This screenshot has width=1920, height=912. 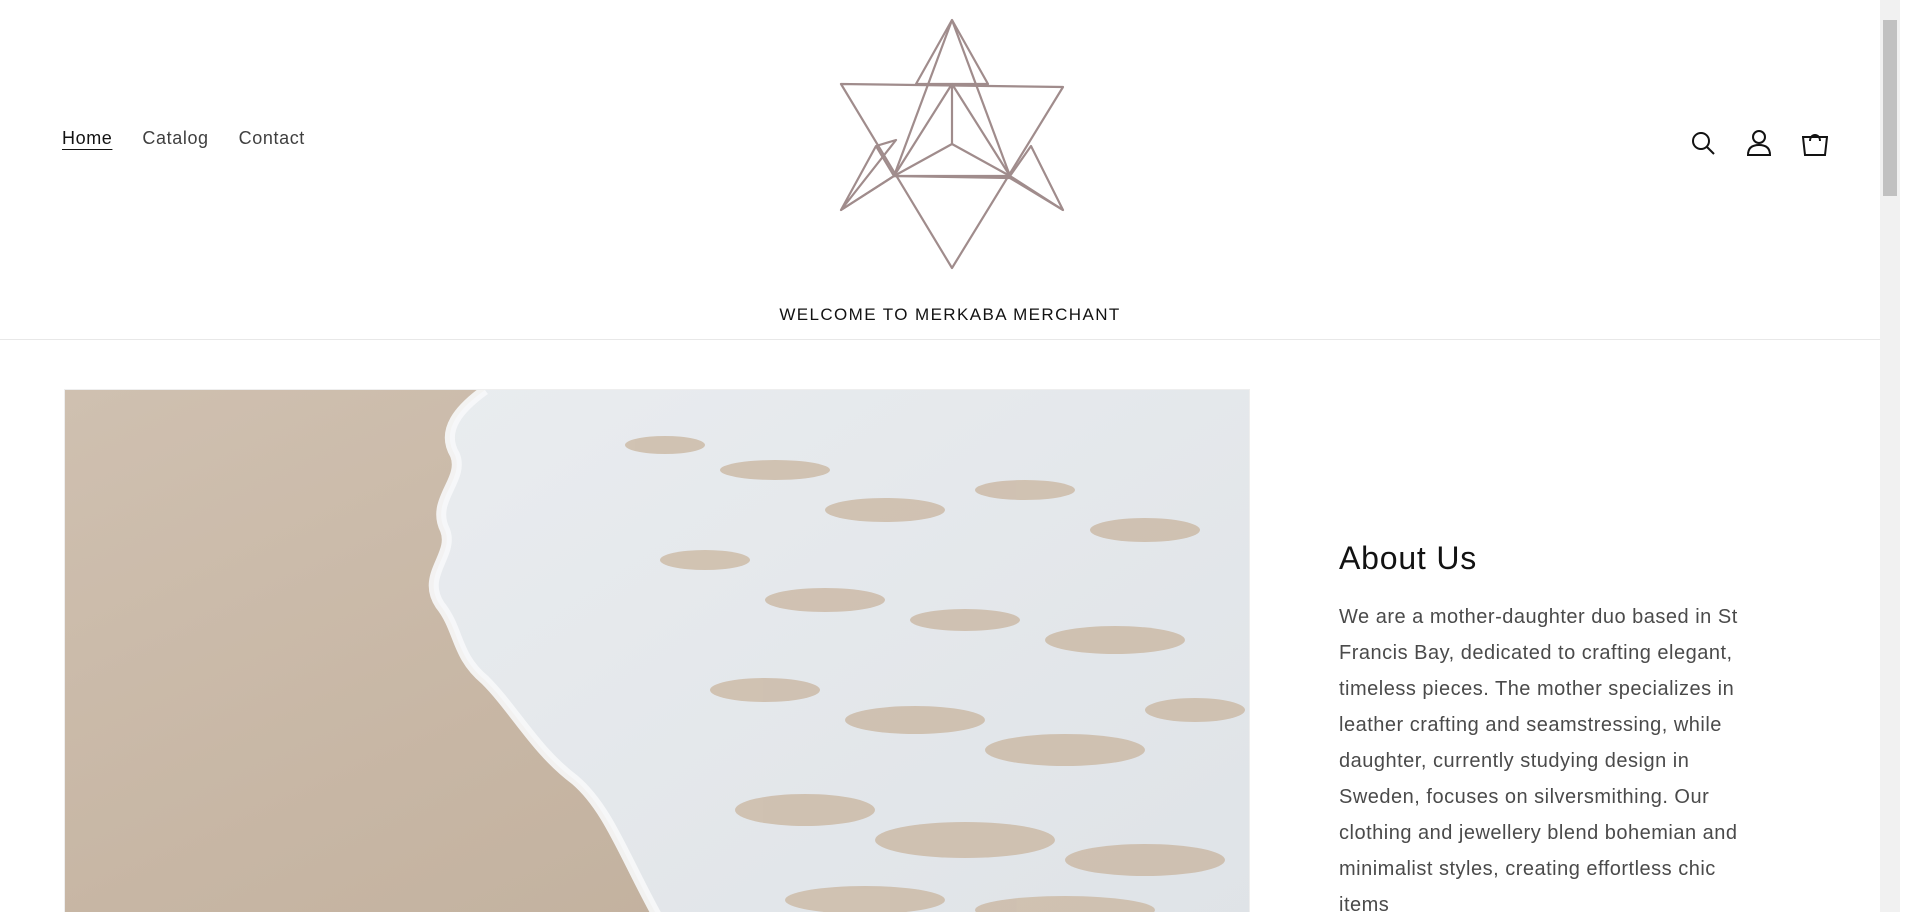 I want to click on nav-contact-link: Contact, so click(x=272, y=138).